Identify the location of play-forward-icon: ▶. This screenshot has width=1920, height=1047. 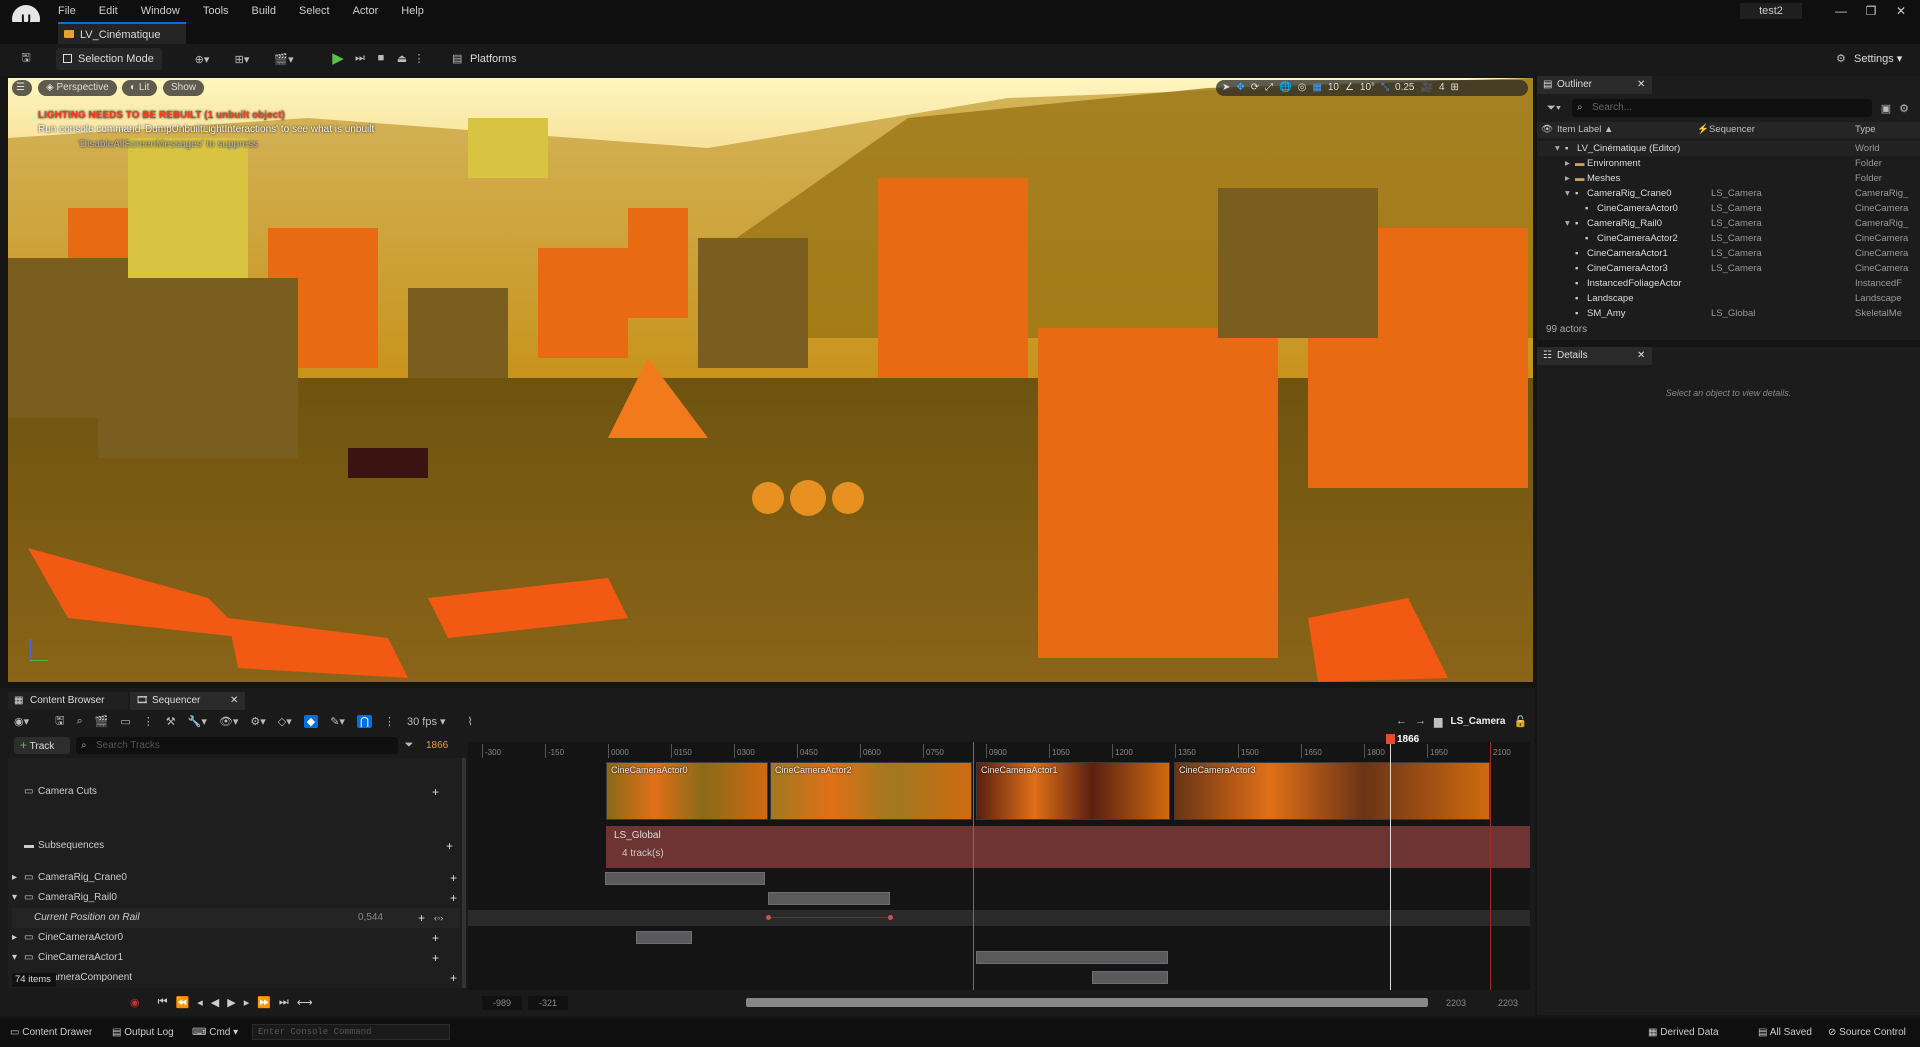
(231, 1002).